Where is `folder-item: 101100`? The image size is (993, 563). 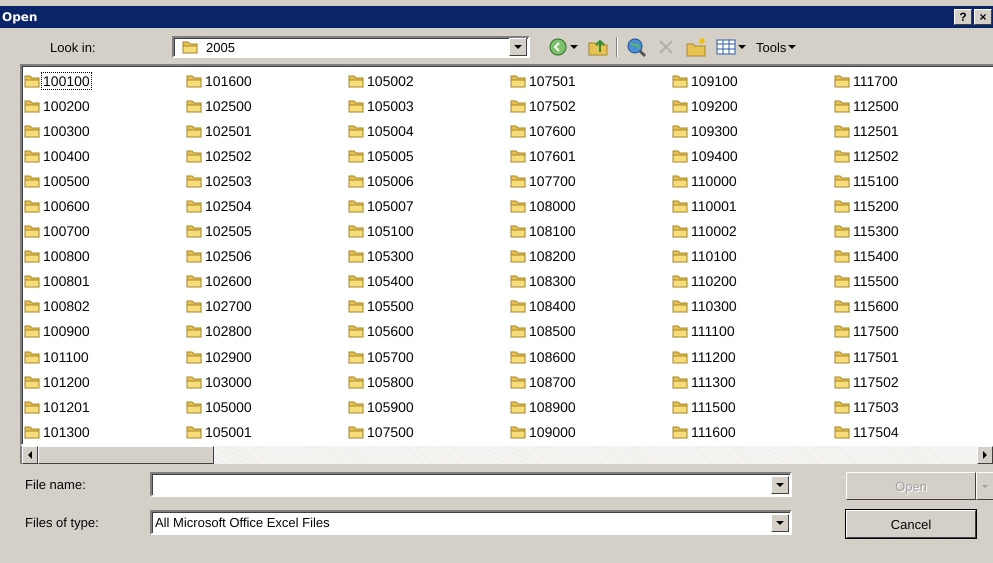 folder-item: 101100 is located at coordinates (105, 357).